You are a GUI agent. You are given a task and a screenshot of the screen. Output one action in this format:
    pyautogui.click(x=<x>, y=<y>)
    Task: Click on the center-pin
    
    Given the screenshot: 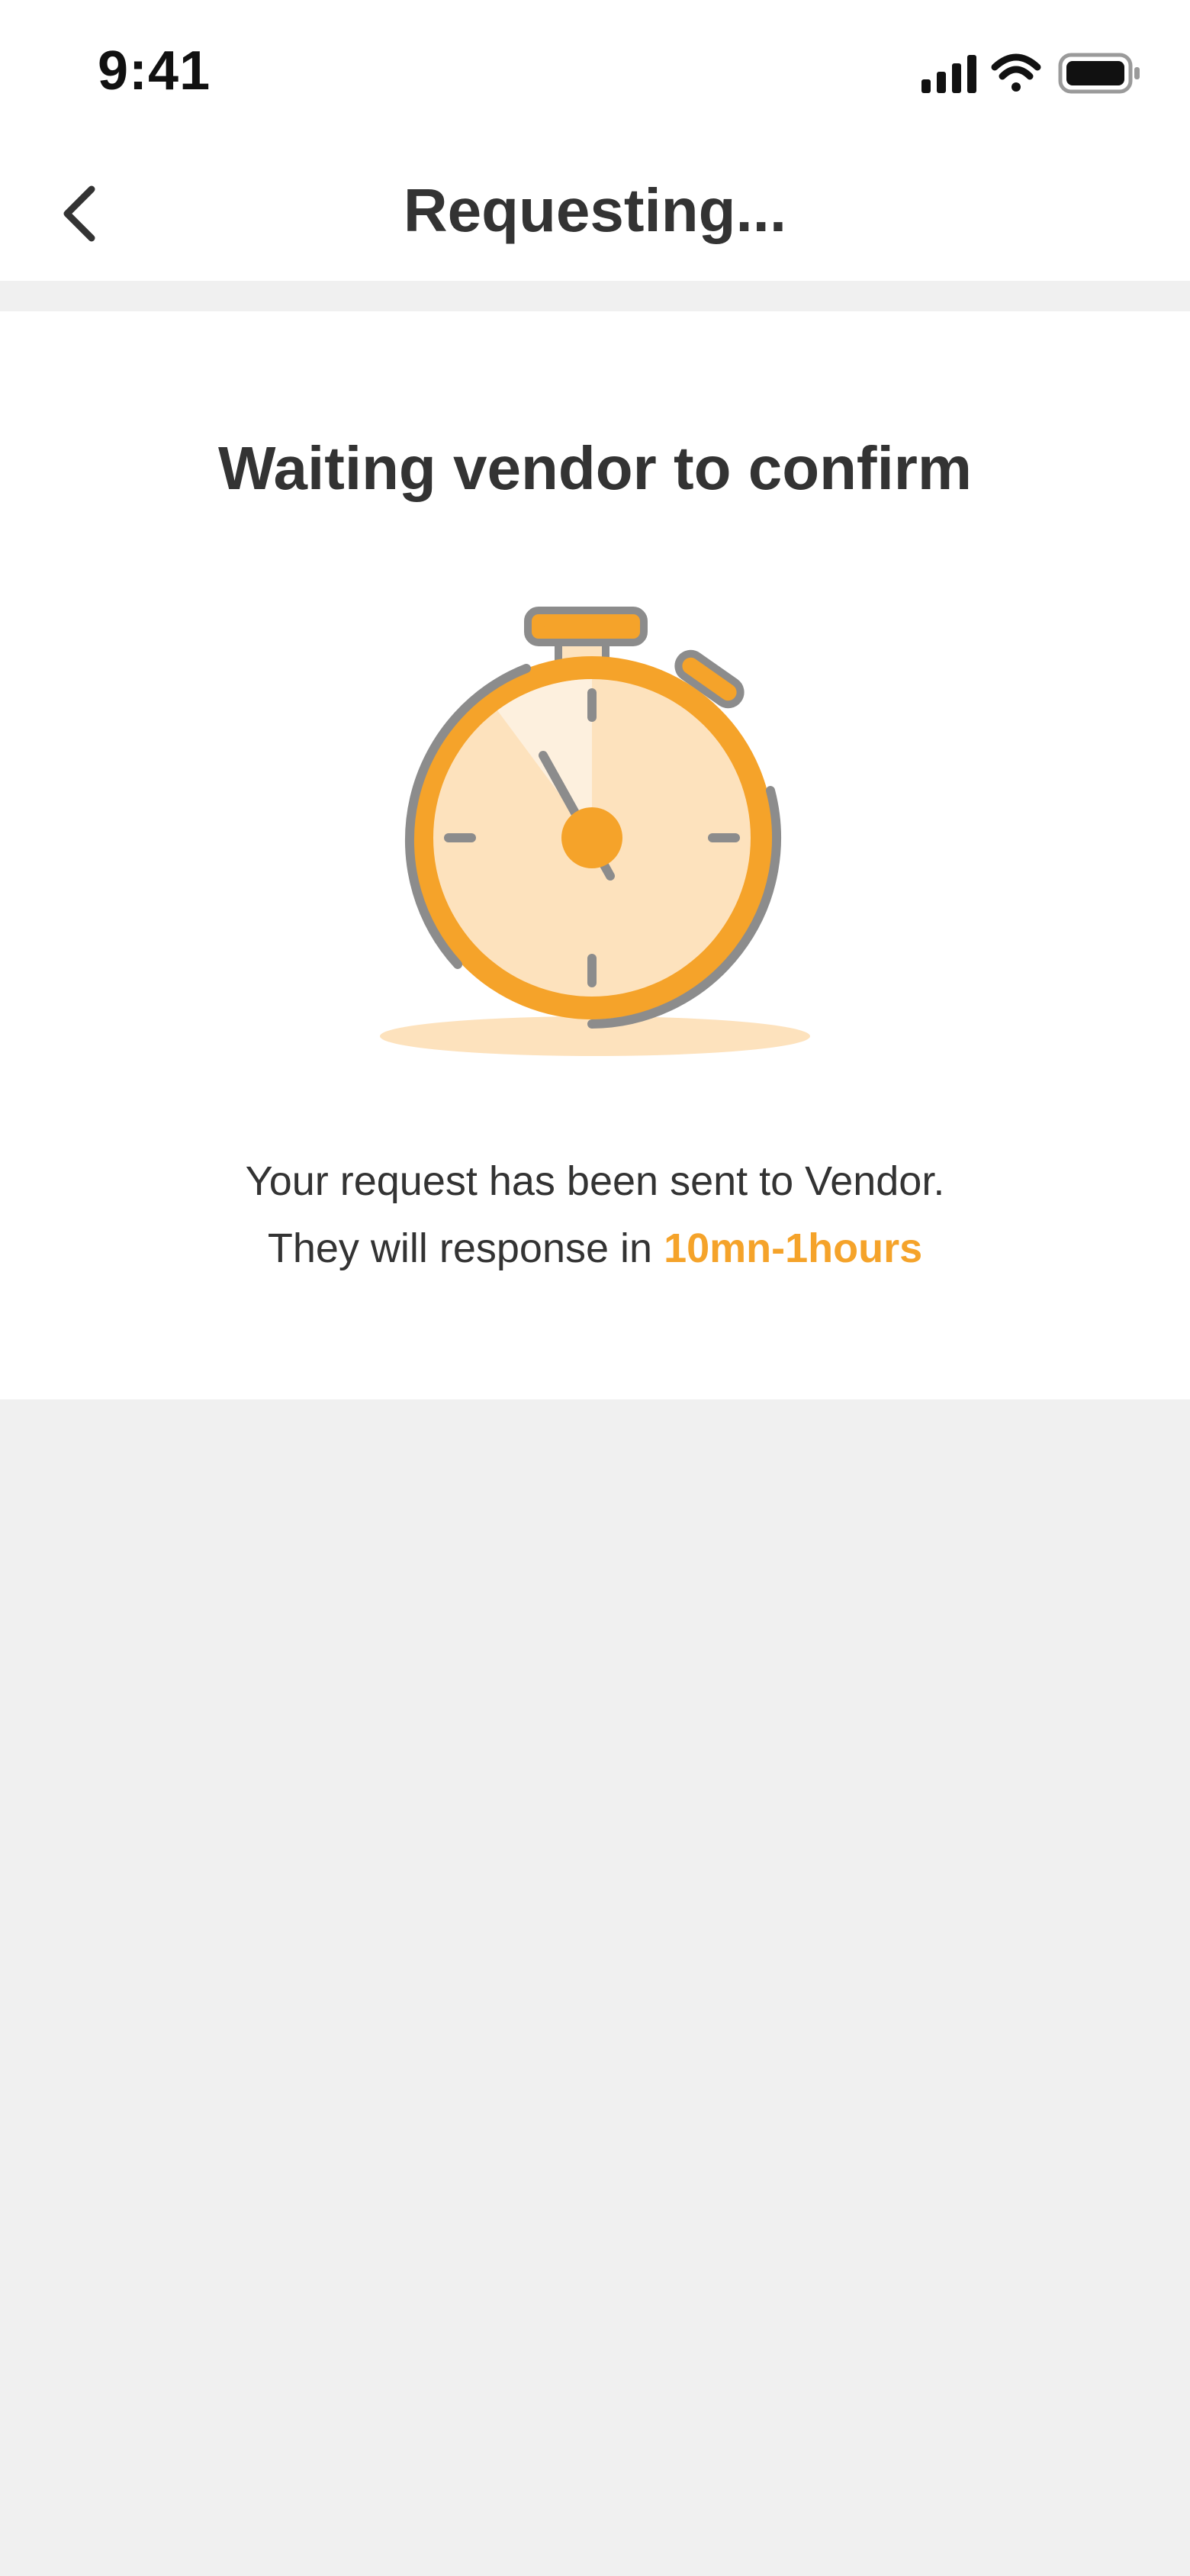 What is the action you would take?
    pyautogui.click(x=591, y=837)
    